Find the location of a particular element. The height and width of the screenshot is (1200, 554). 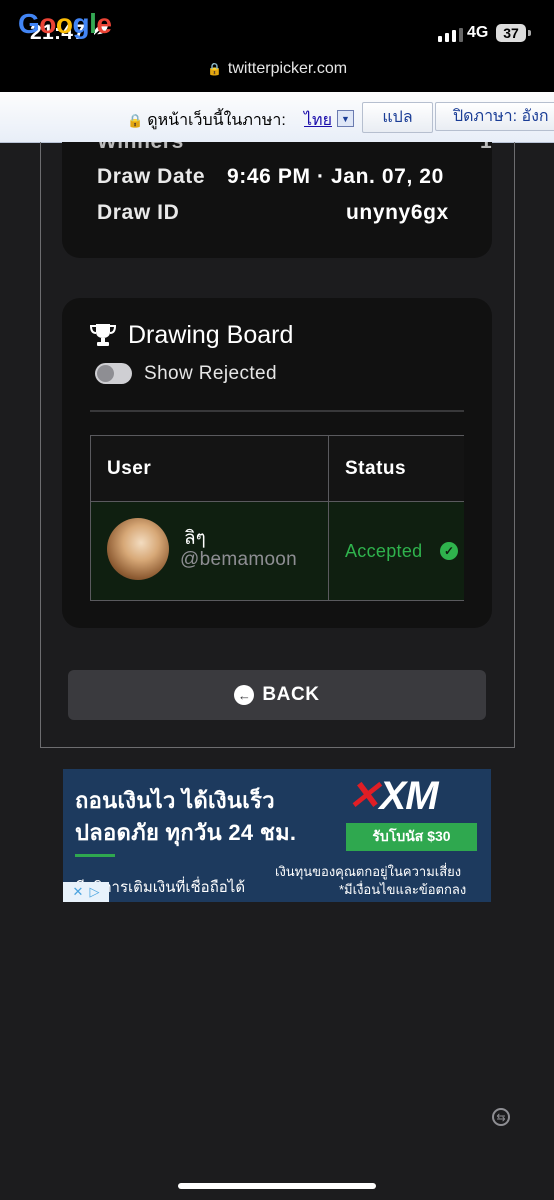

toggle-knob is located at coordinates (105, 373).